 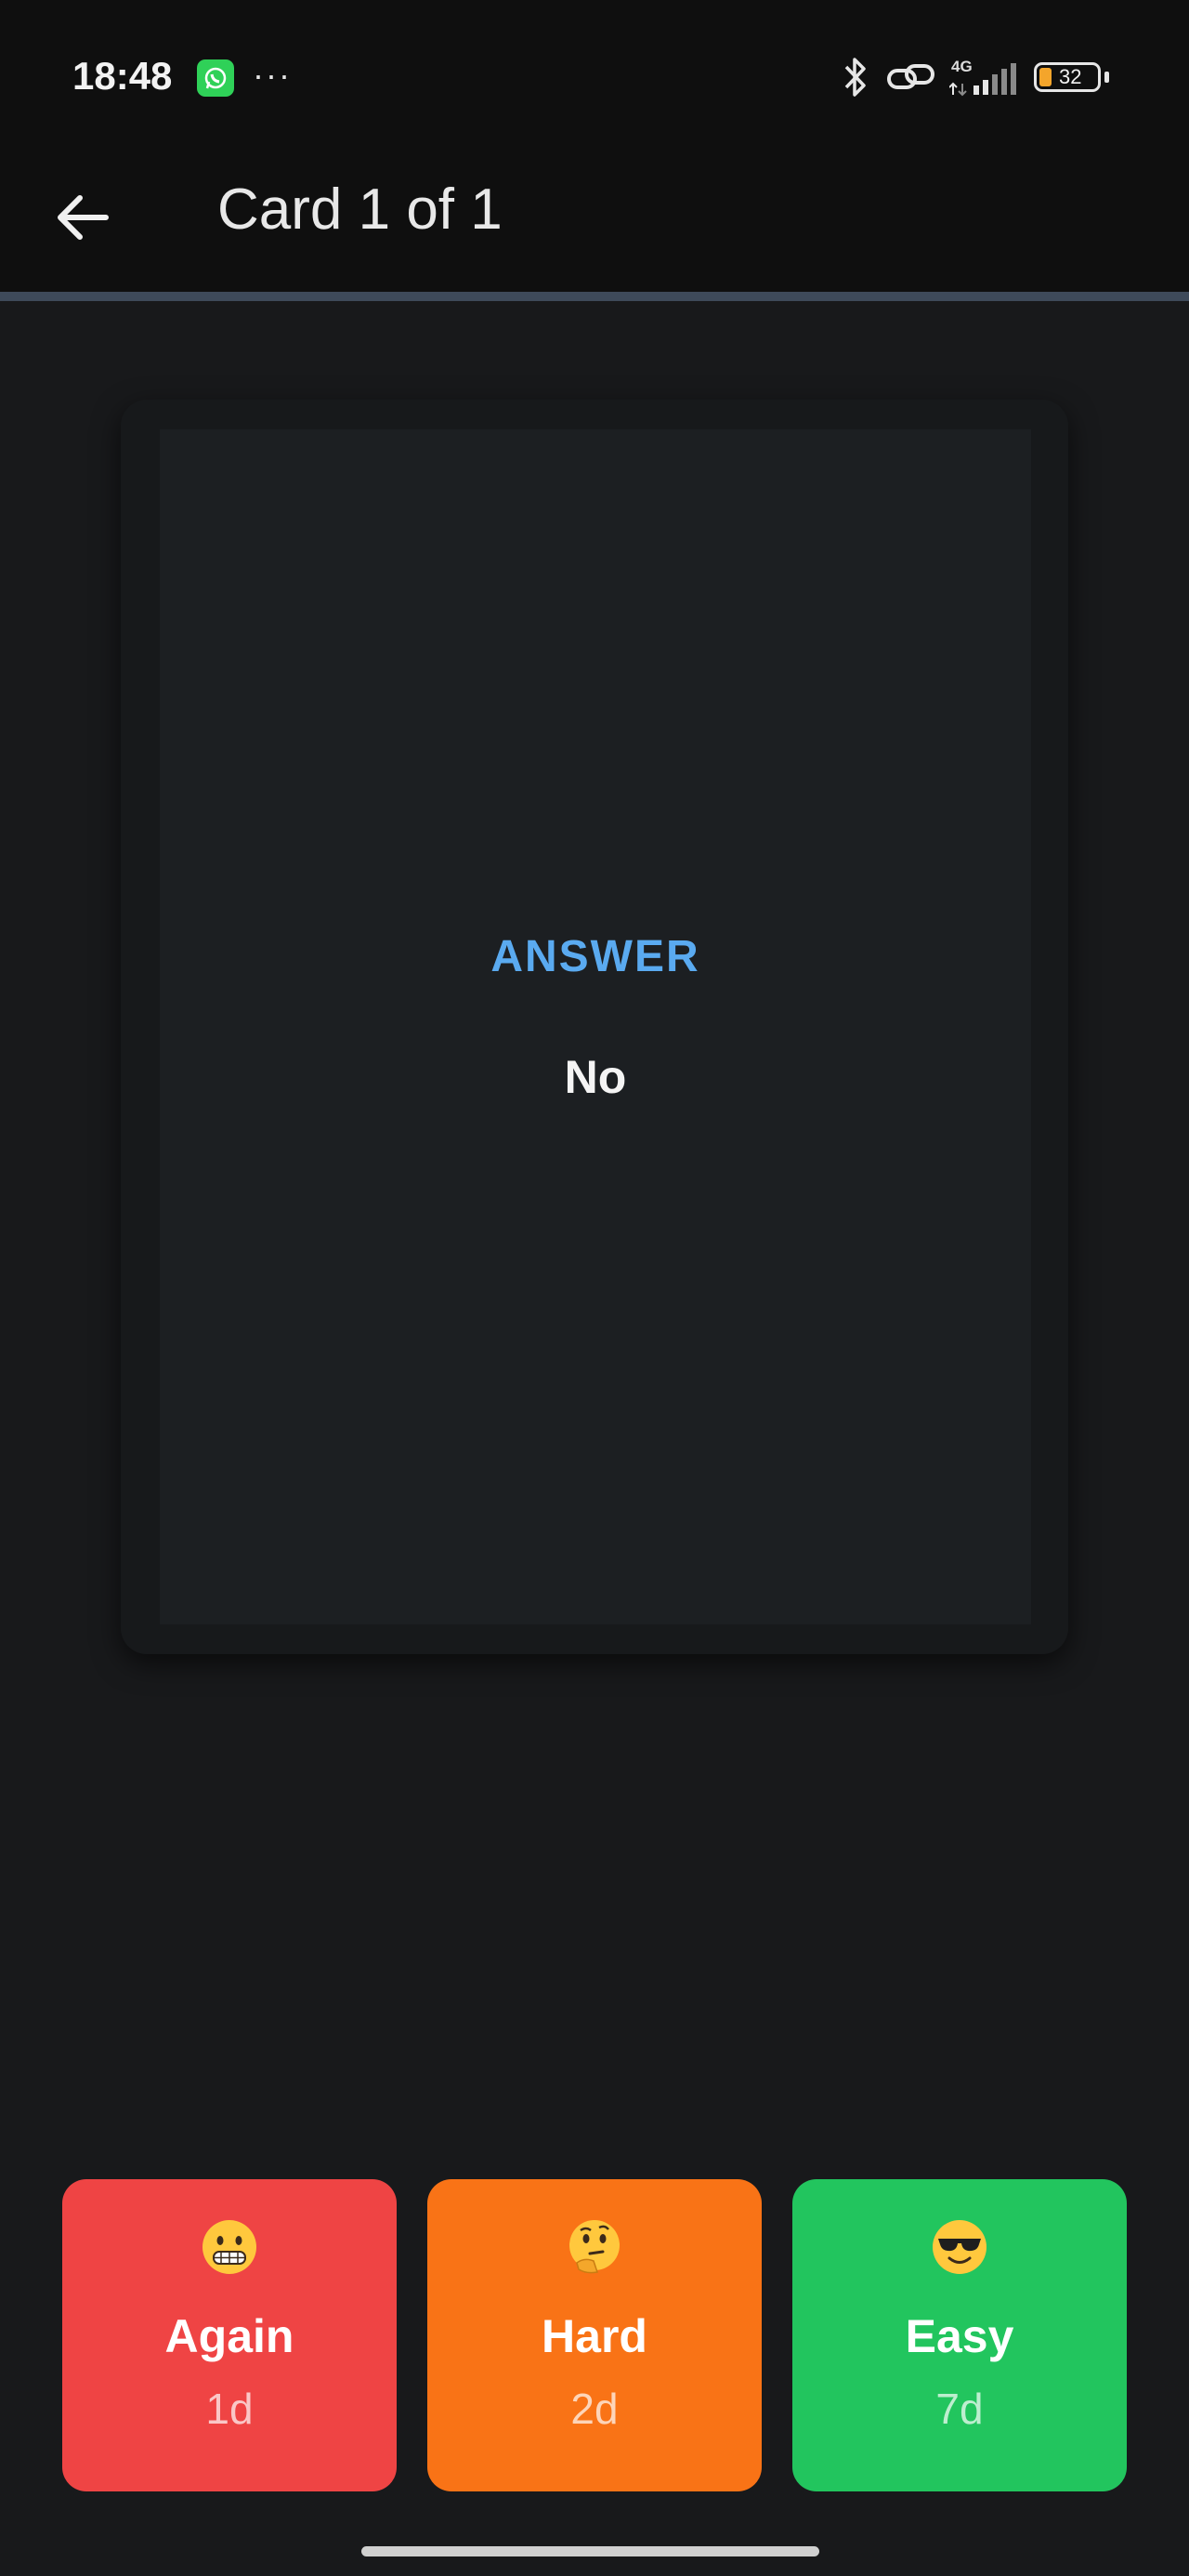 I want to click on easy-button: Easy 7d, so click(x=959, y=2335).